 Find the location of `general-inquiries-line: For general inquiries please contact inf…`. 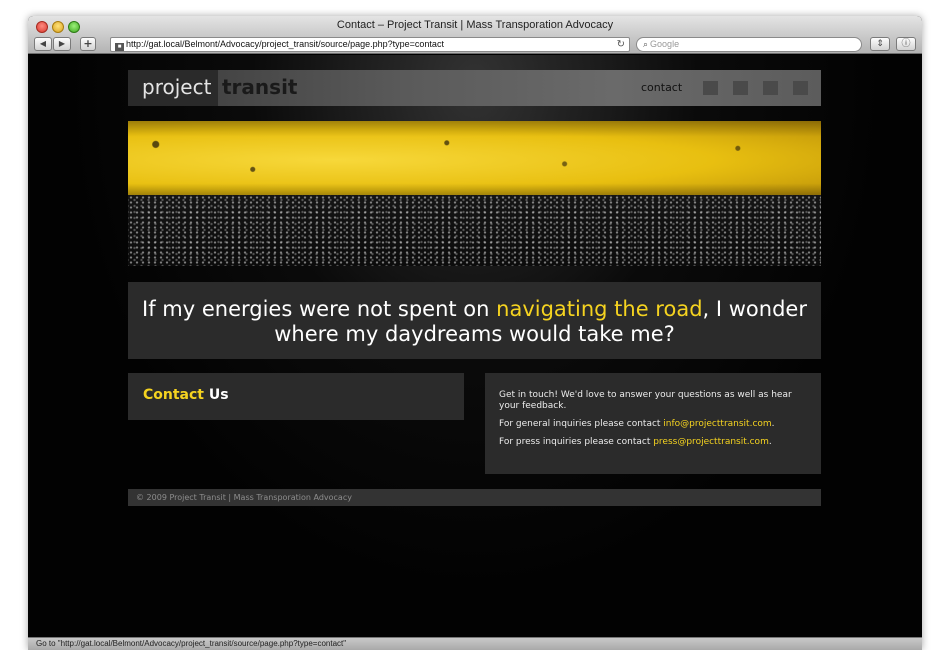

general-inquiries-line: For general inquiries please contact inf… is located at coordinates (654, 424).